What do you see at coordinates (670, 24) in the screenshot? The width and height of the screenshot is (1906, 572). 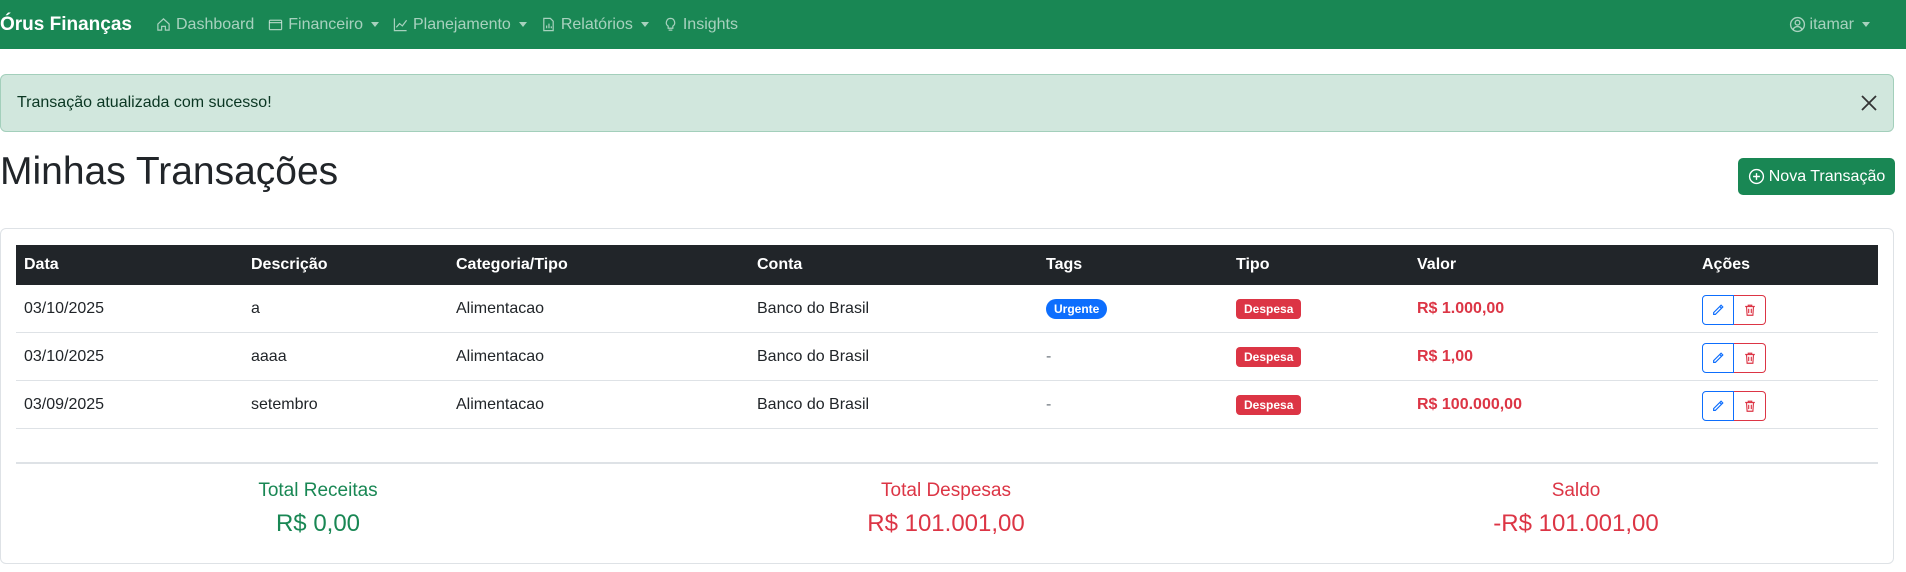 I see `lightbulb-icon` at bounding box center [670, 24].